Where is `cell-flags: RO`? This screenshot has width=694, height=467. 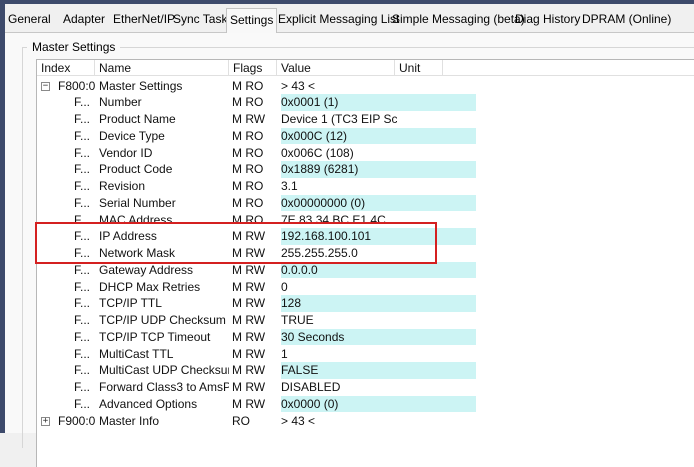
cell-flags: RO is located at coordinates (241, 420).